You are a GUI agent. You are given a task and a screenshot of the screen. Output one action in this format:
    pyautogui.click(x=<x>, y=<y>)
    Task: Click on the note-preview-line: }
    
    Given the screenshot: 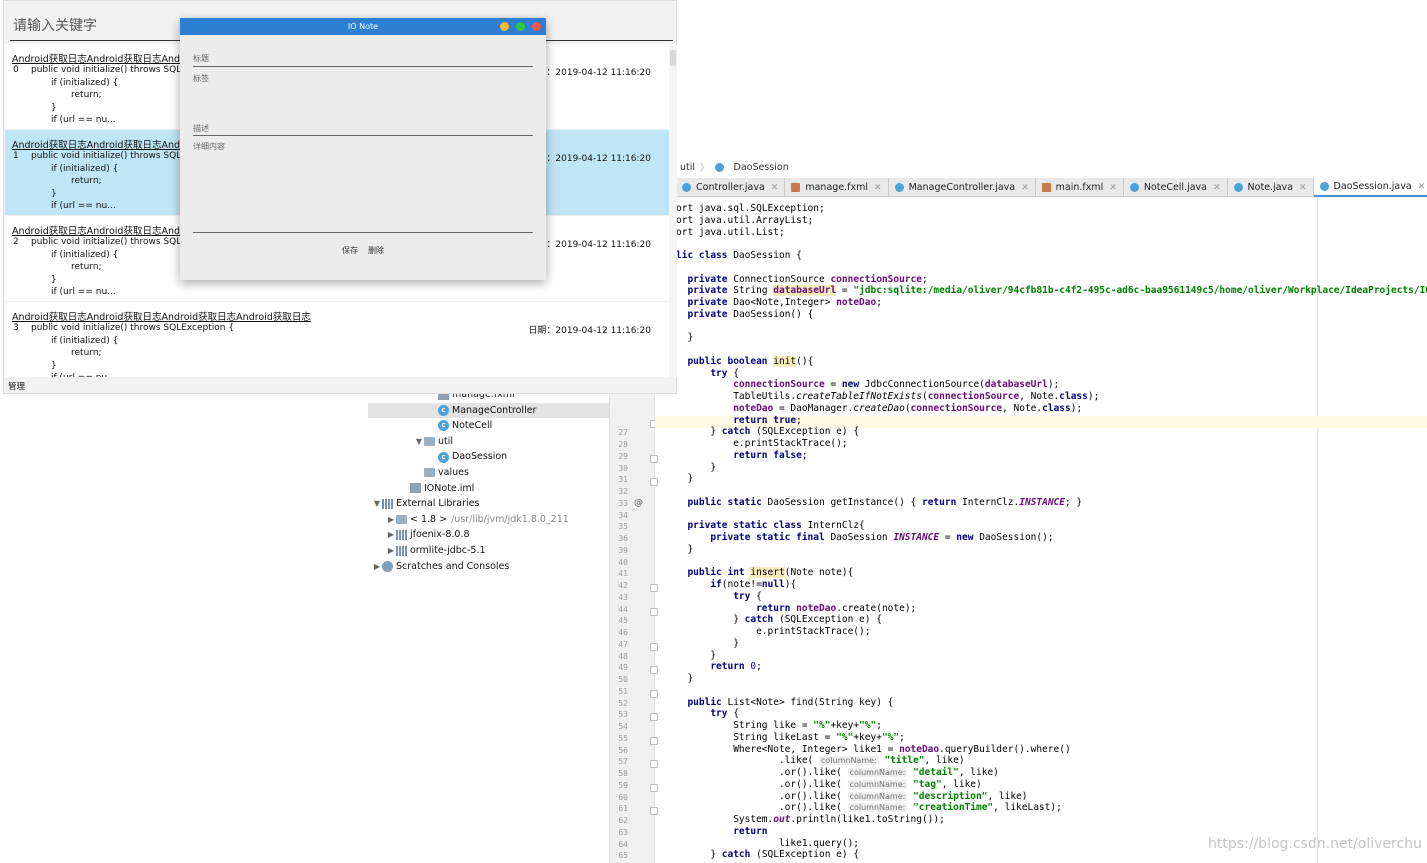 What is the action you would take?
    pyautogui.click(x=54, y=280)
    